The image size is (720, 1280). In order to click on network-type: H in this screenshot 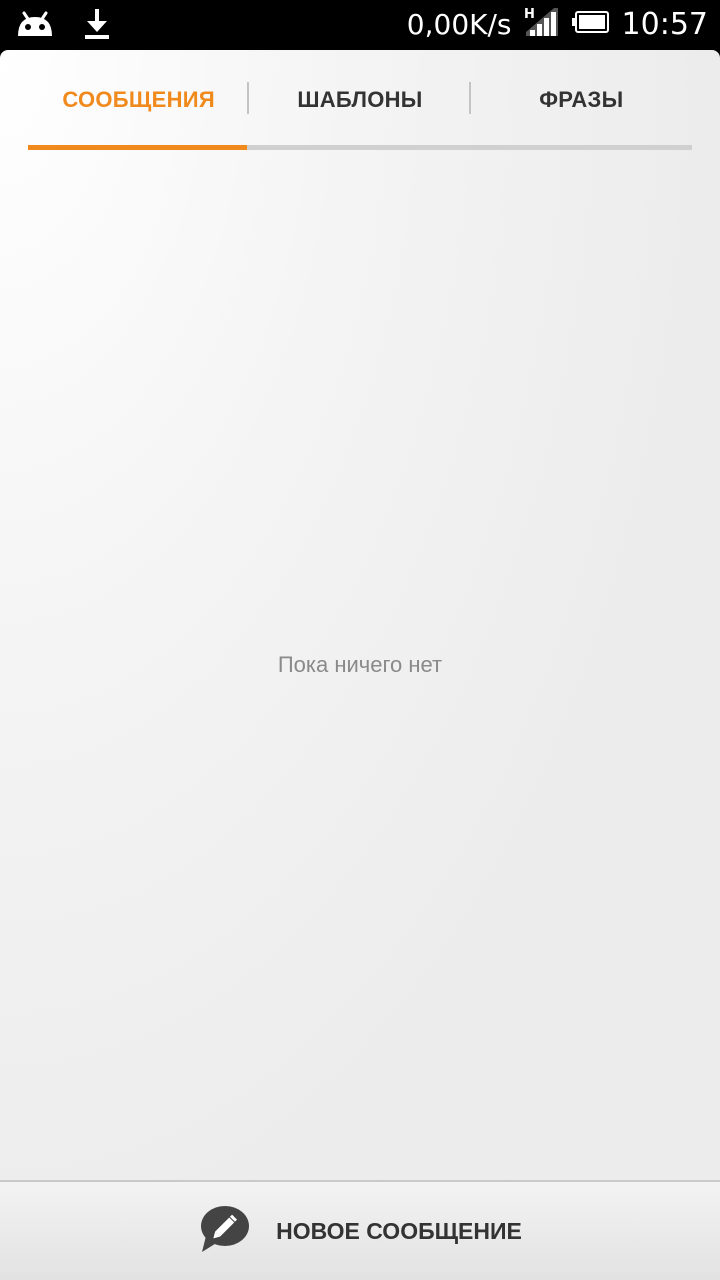, I will do `click(529, 14)`.